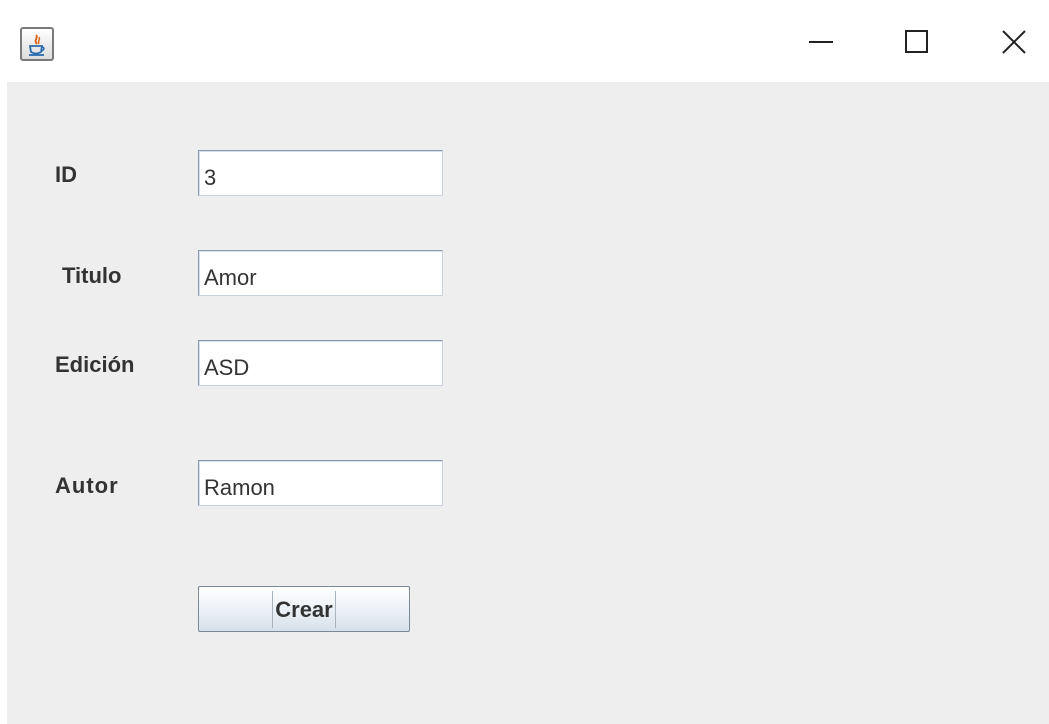  What do you see at coordinates (320, 483) in the screenshot?
I see `autor-field` at bounding box center [320, 483].